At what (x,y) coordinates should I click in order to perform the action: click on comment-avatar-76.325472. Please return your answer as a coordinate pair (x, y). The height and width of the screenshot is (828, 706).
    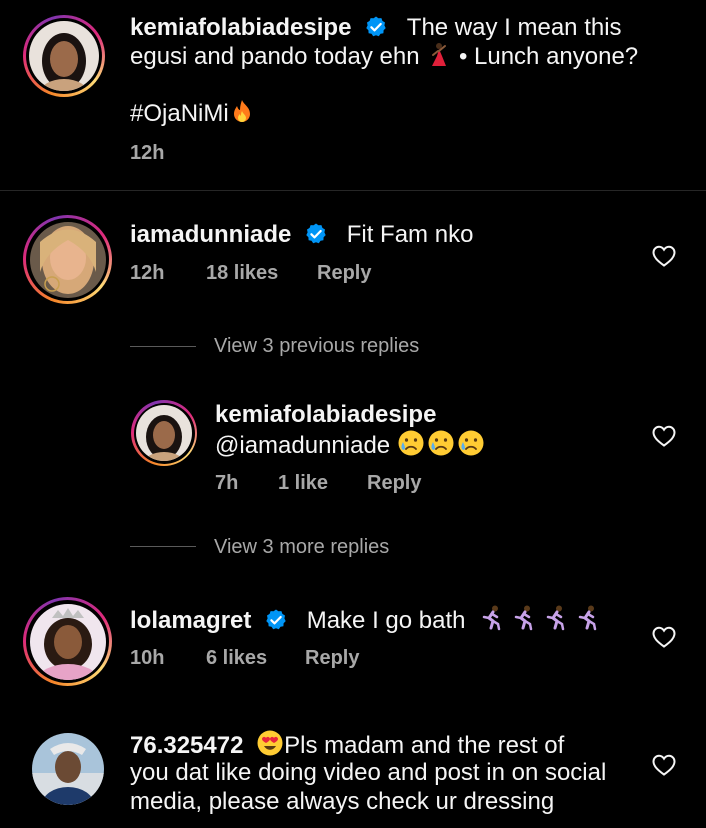
    Looking at the image, I should click on (68, 769).